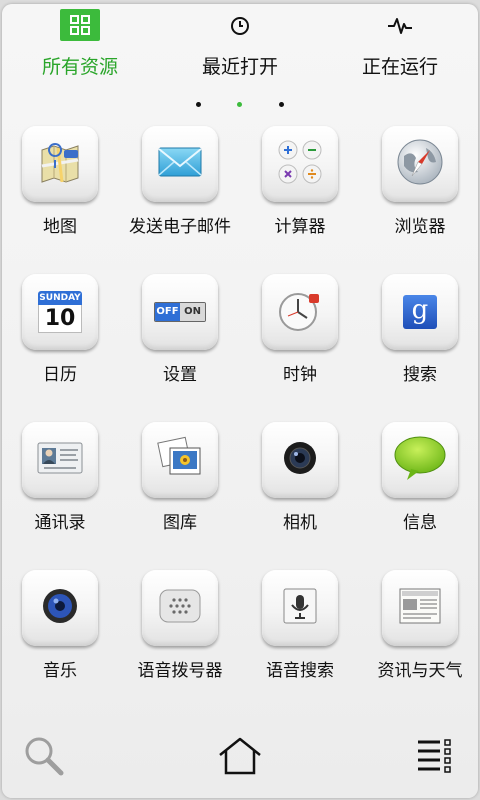 The width and height of the screenshot is (480, 800). What do you see at coordinates (79, 67) in the screenshot?
I see `tab-label: 所有资源` at bounding box center [79, 67].